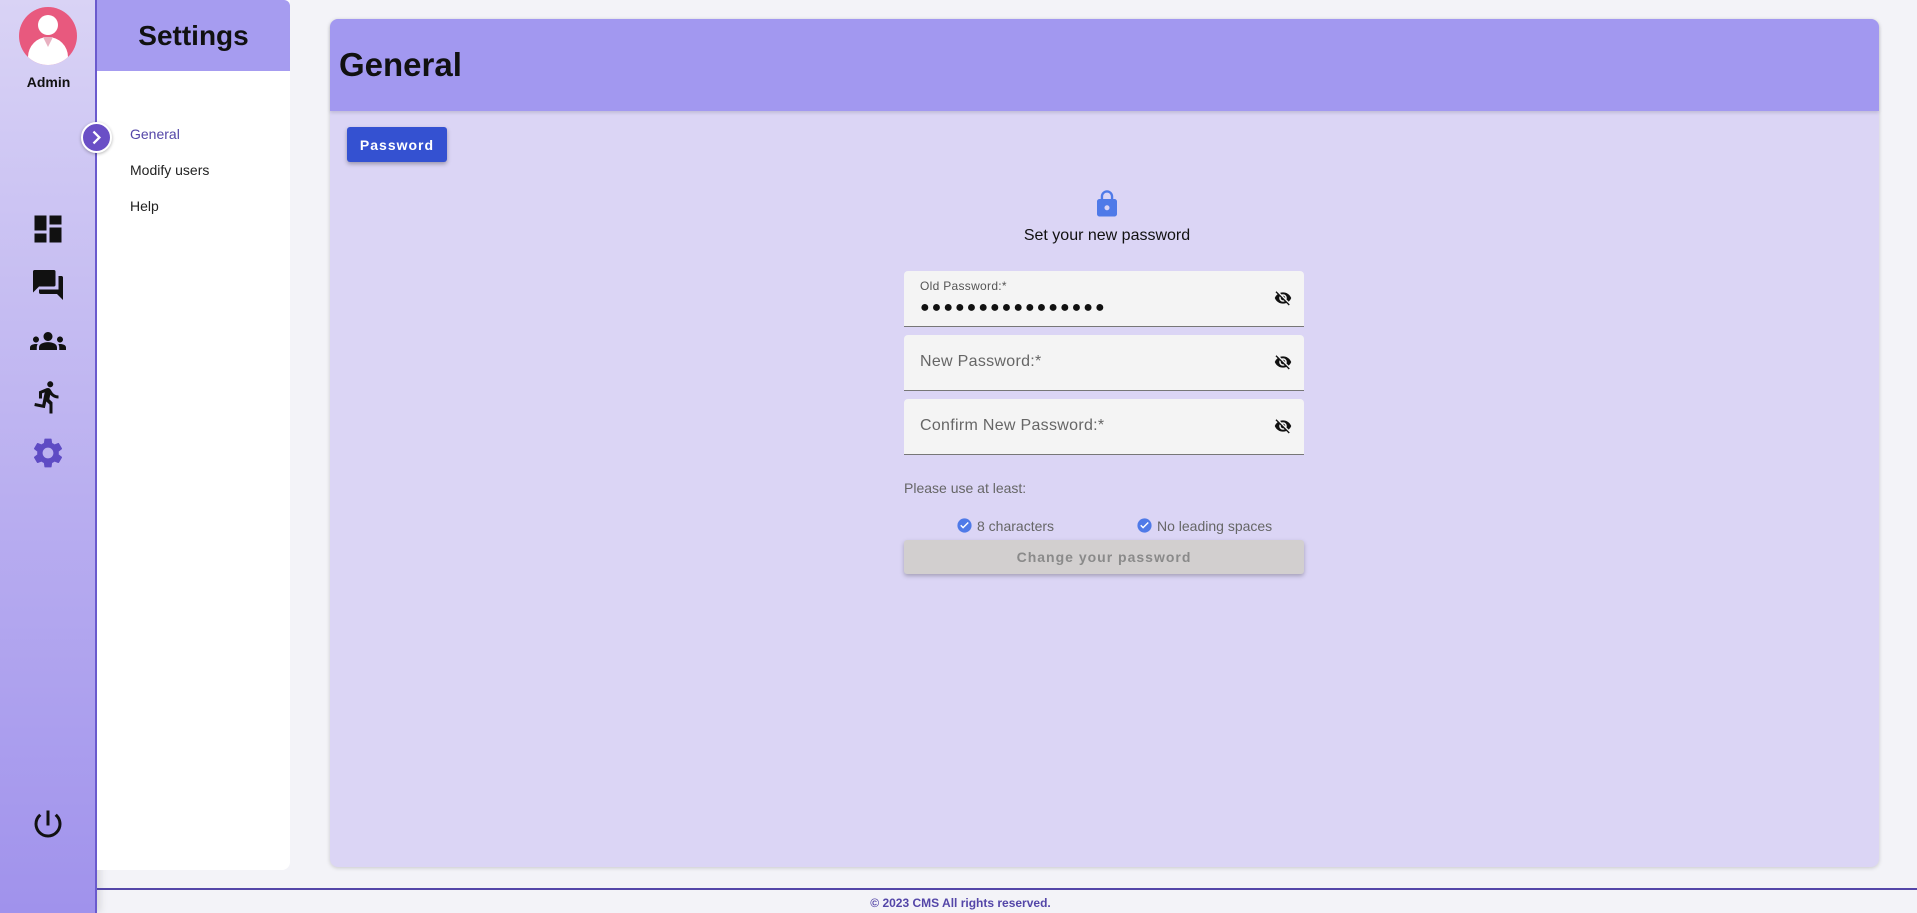 The image size is (1917, 913). I want to click on requirement-label: No leading spaces, so click(1215, 525).